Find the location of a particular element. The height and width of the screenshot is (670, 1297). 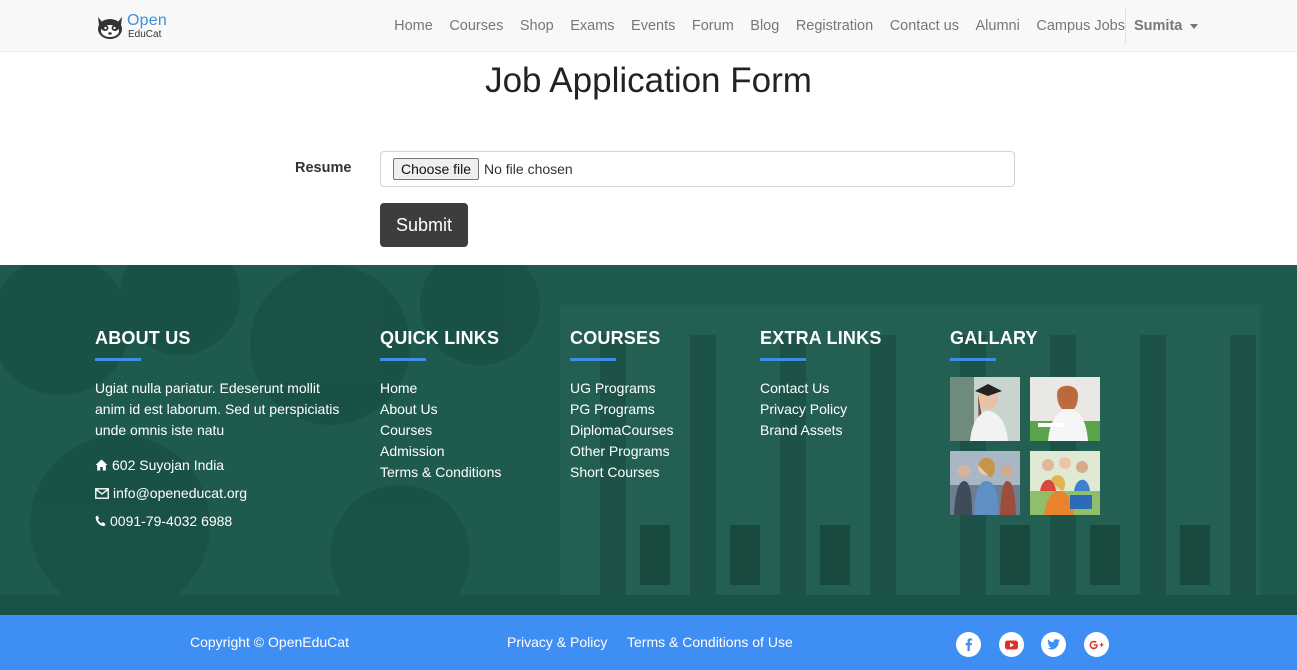

logo-text-educat: EduCat is located at coordinates (145, 34).